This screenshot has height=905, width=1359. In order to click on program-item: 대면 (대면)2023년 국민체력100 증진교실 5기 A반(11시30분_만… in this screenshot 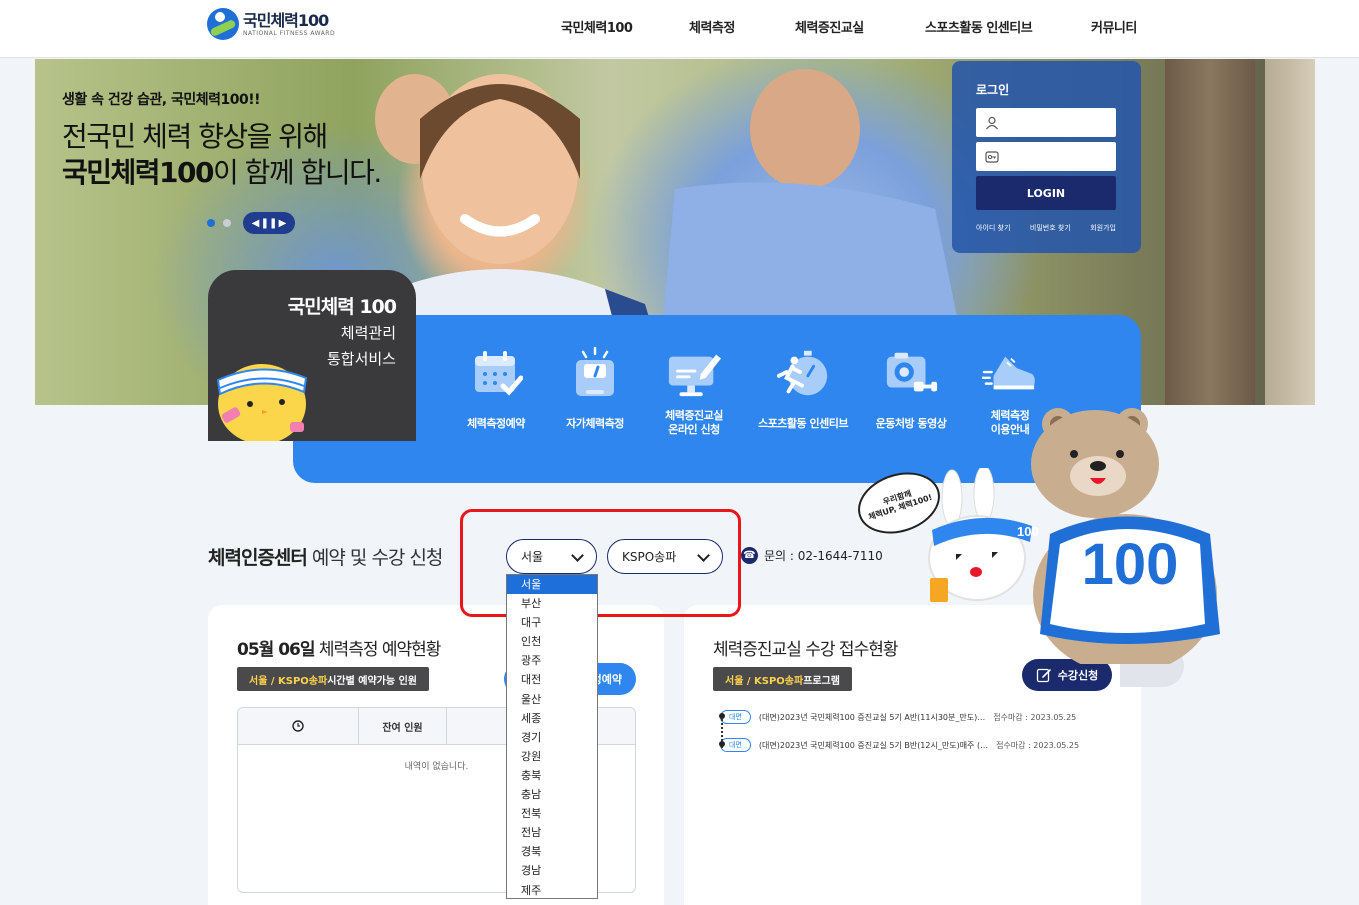, I will do `click(898, 717)`.